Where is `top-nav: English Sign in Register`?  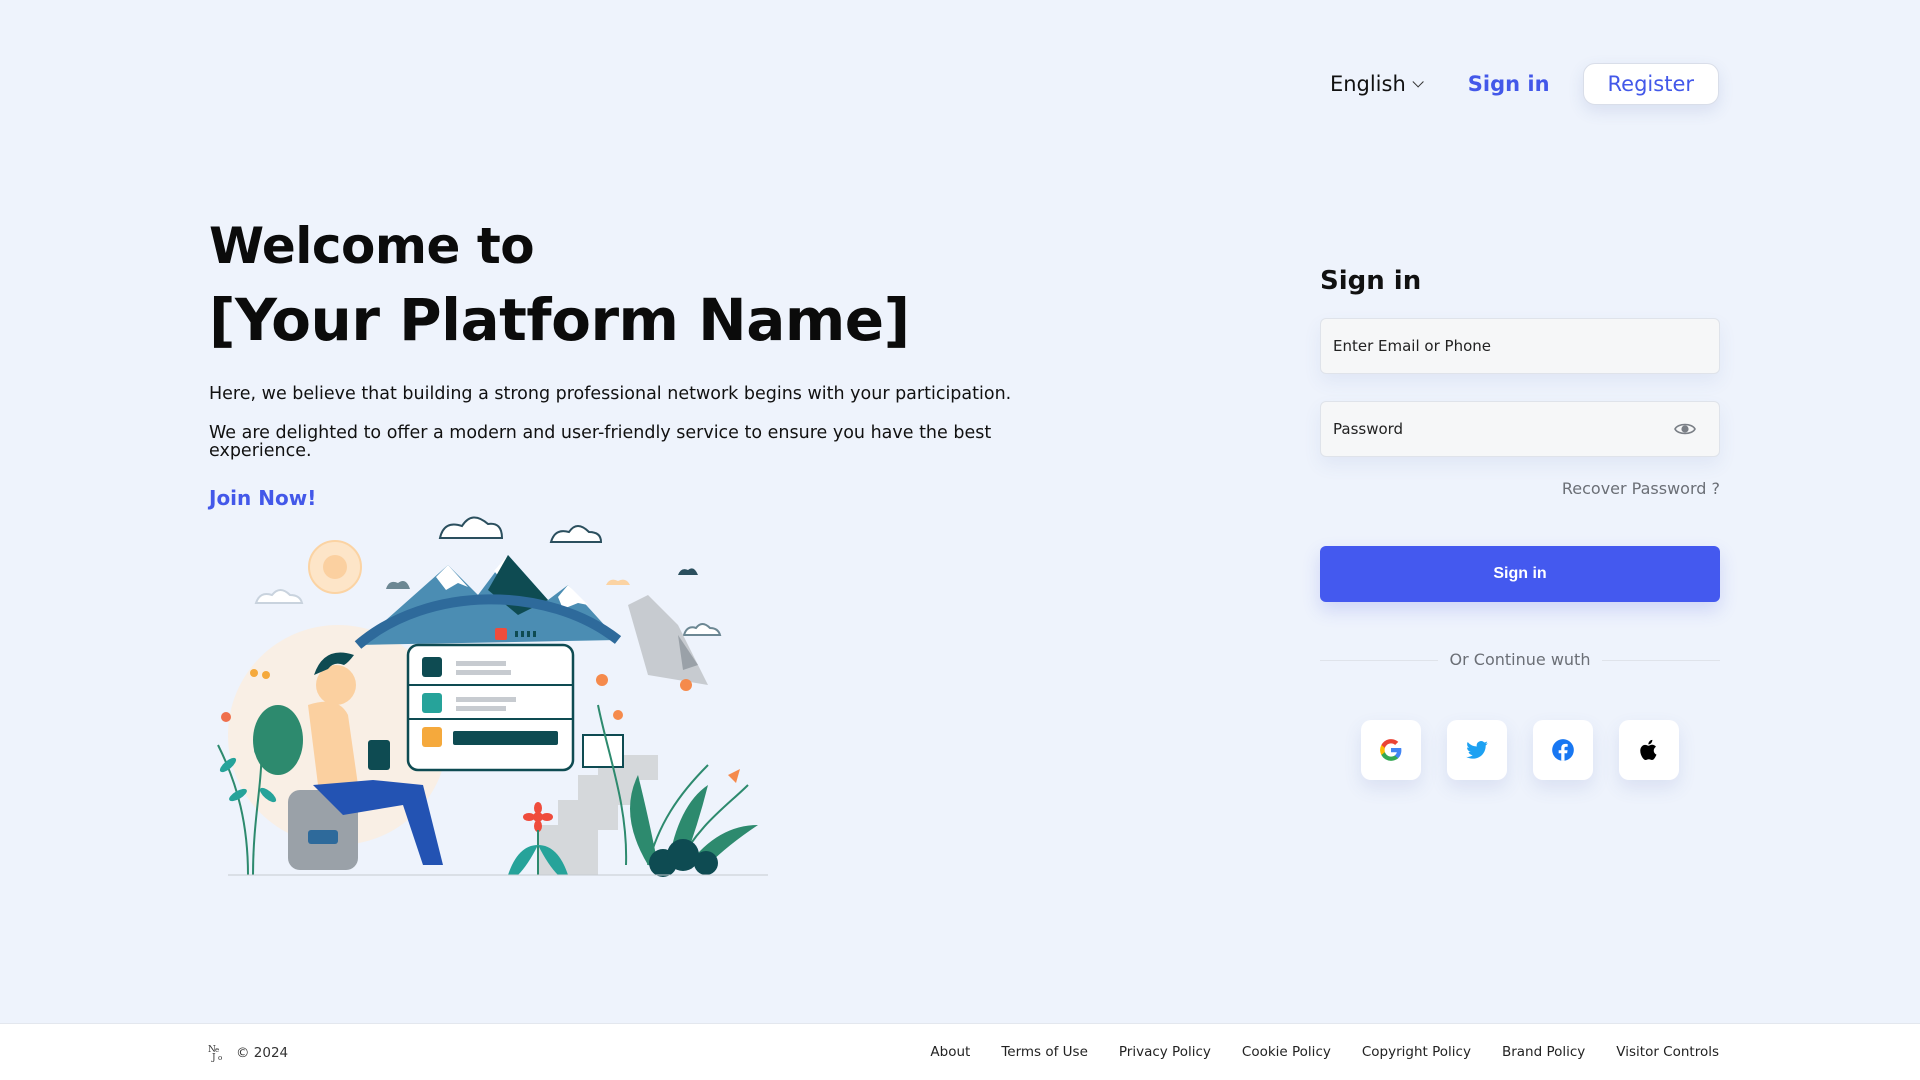
top-nav: English Sign in Register is located at coordinates (1524, 84).